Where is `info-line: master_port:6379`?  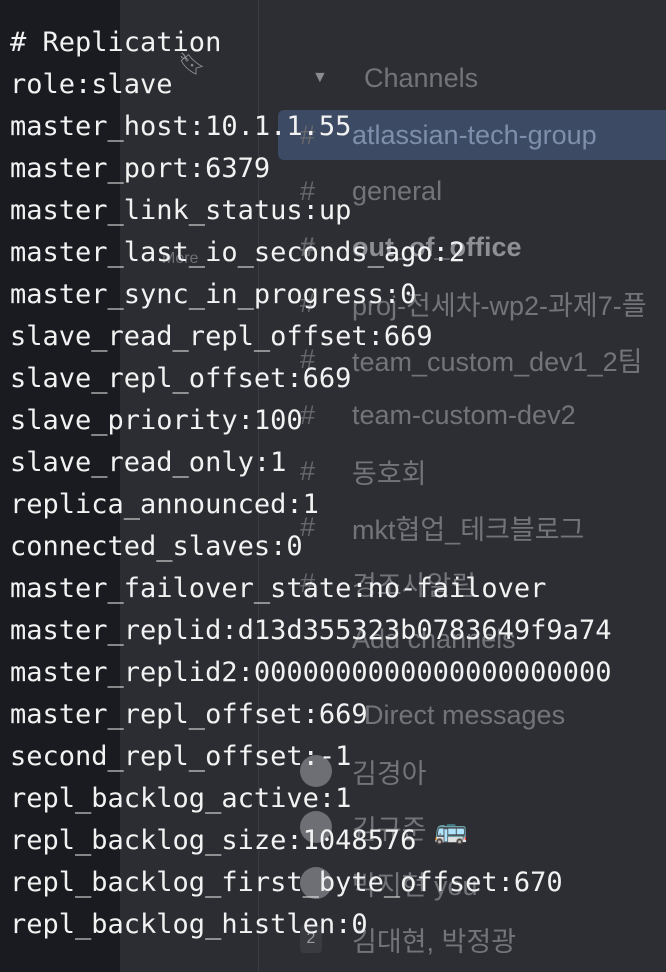
info-line: master_port:6379 is located at coordinates (140, 168).